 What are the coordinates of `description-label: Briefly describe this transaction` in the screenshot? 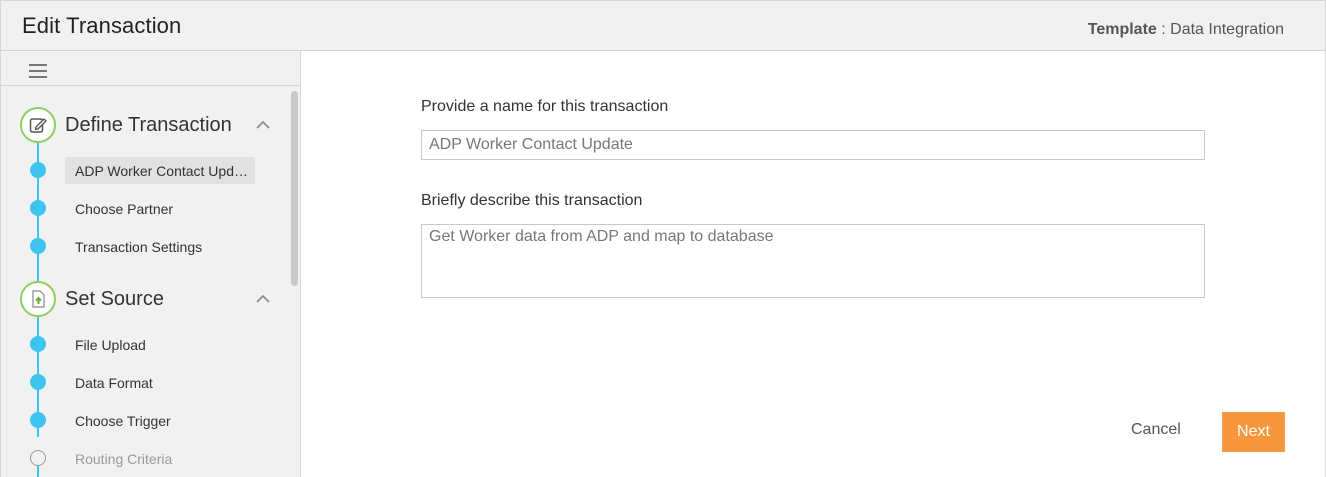 It's located at (532, 200).